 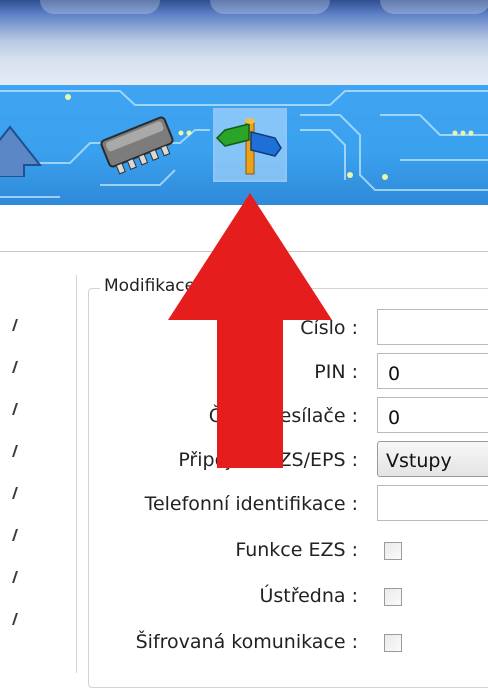 What do you see at coordinates (336, 372) in the screenshot?
I see `label-pin: PIN :` at bounding box center [336, 372].